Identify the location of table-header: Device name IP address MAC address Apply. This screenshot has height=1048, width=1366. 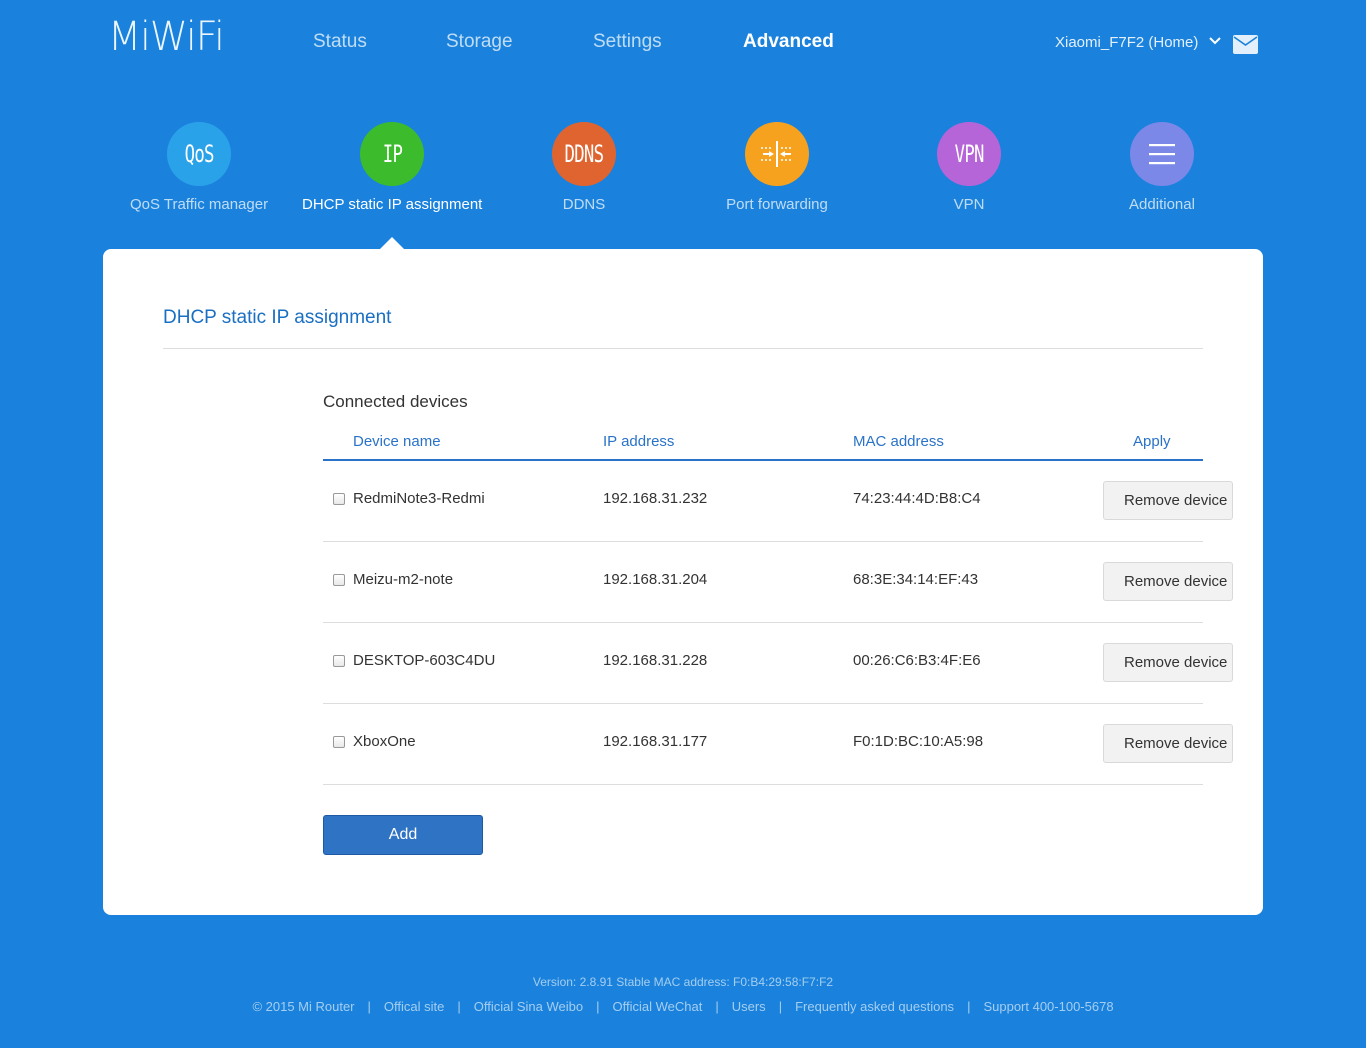
(763, 445).